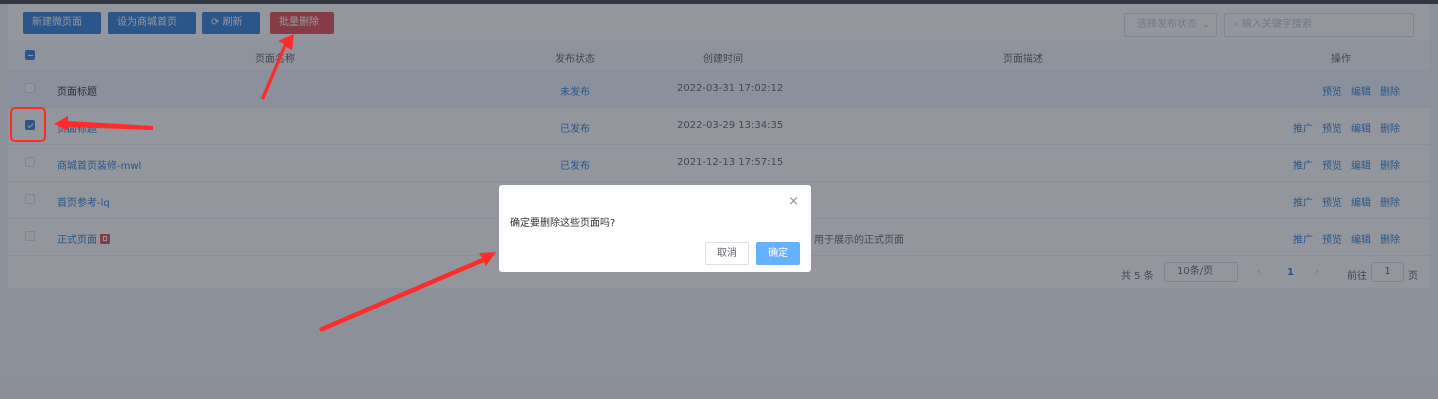  What do you see at coordinates (103, 123) in the screenshot?
I see `arrow-to-checkbox` at bounding box center [103, 123].